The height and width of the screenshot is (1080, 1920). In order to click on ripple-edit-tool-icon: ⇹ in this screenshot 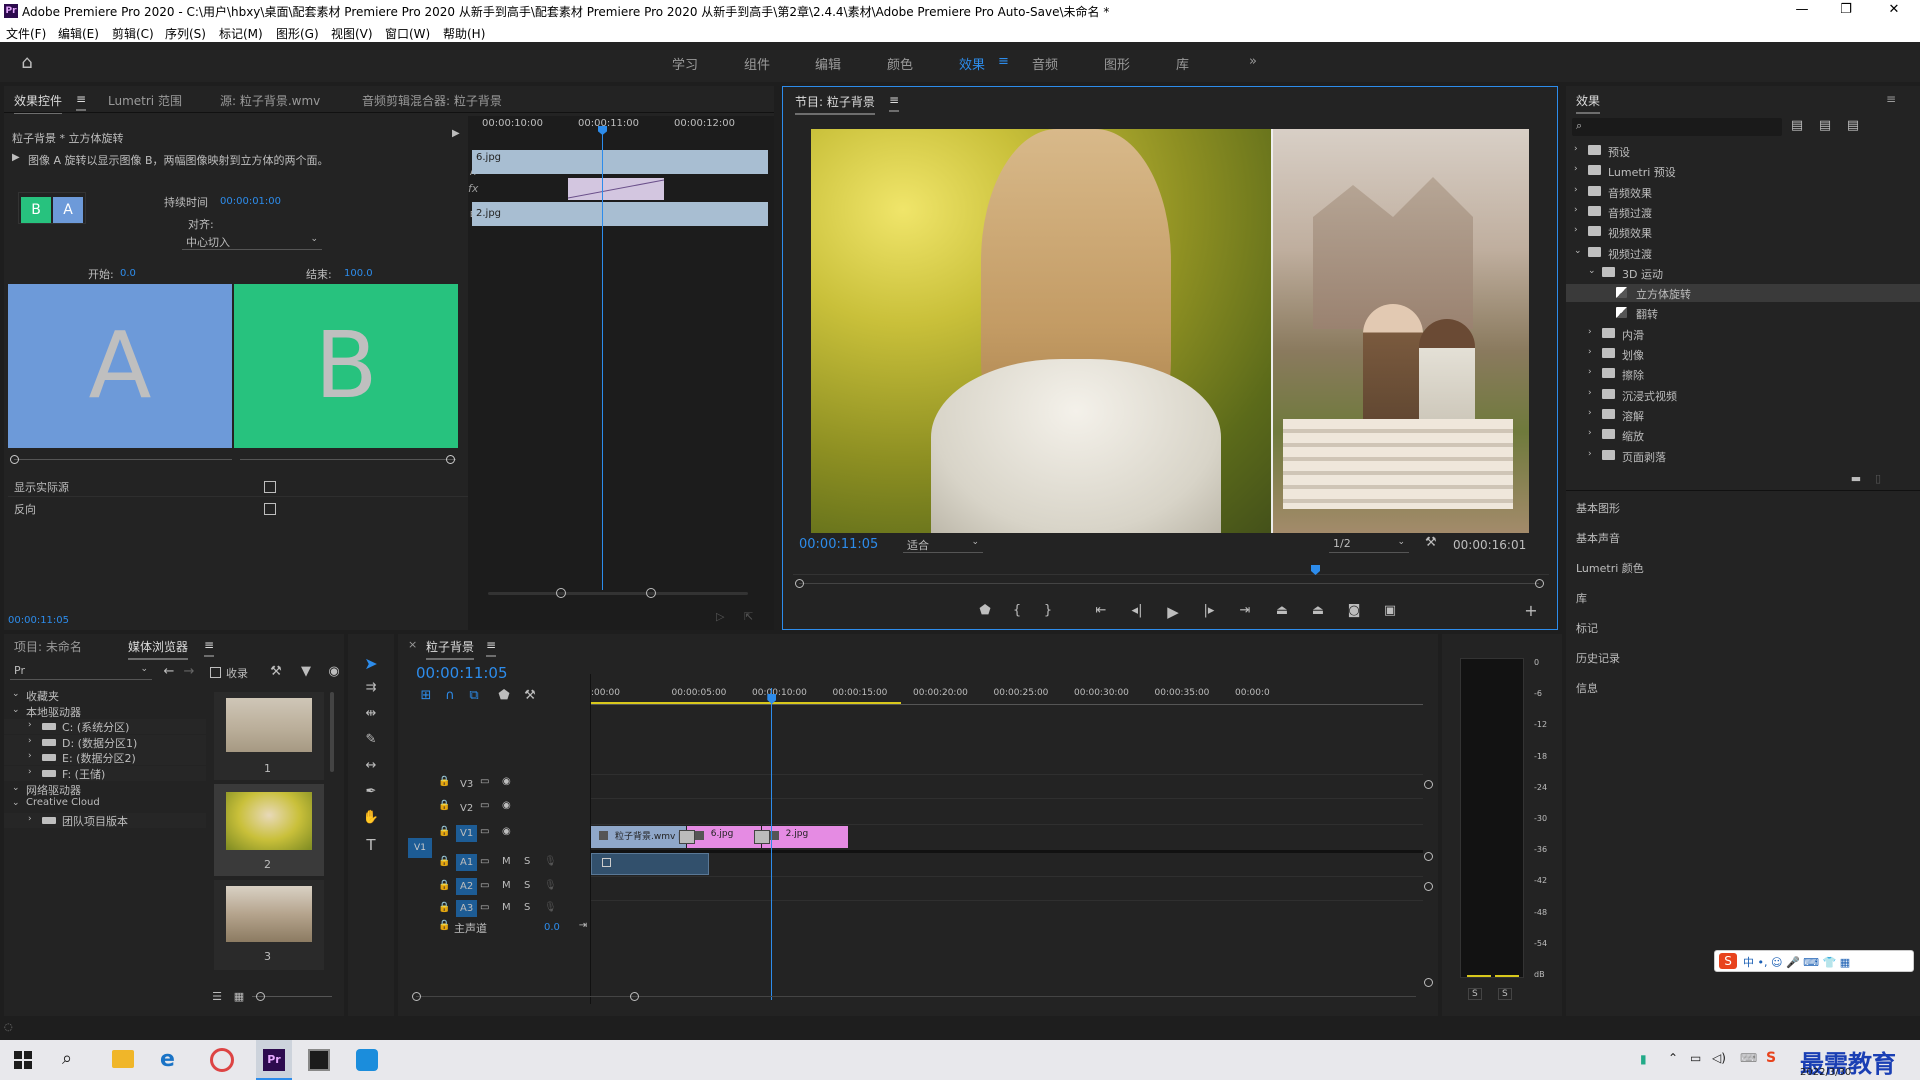, I will do `click(371, 713)`.